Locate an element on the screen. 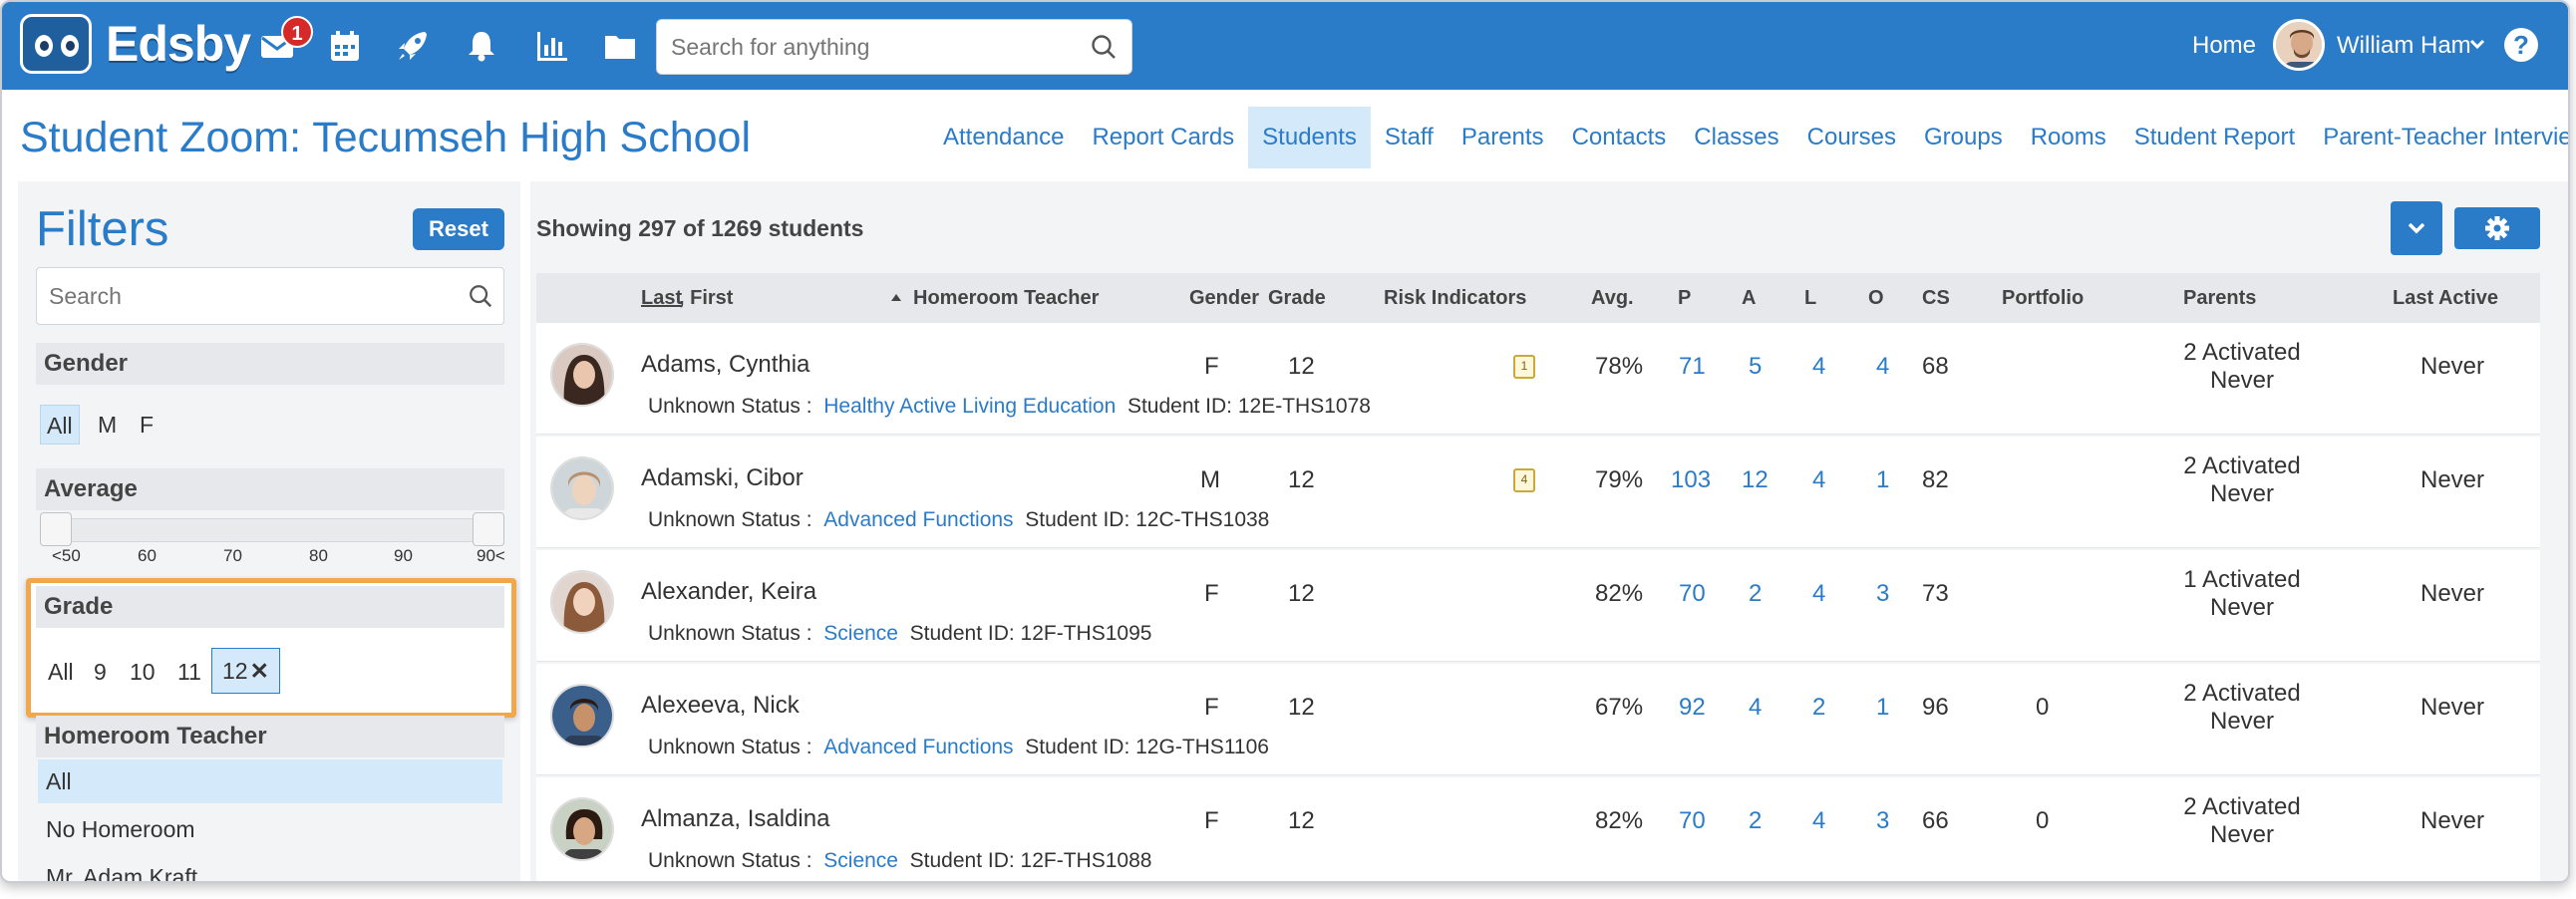  calendar-risk-icon: 1 is located at coordinates (1524, 367).